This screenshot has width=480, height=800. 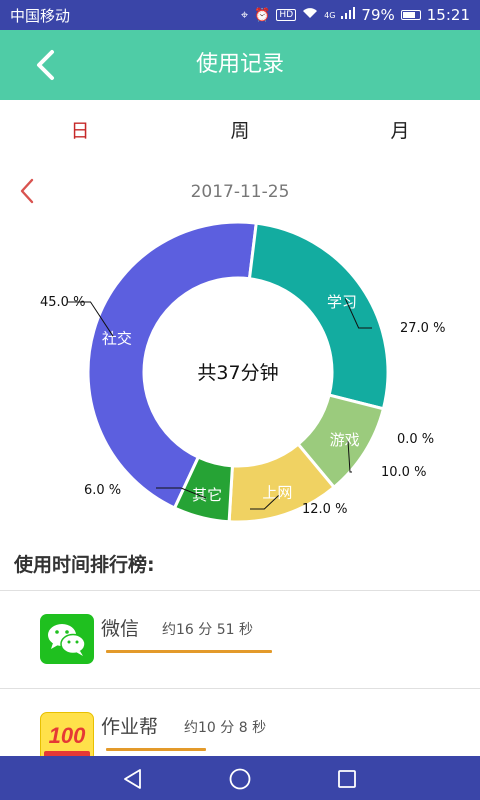 I want to click on slice-label: 社交, so click(x=117, y=338).